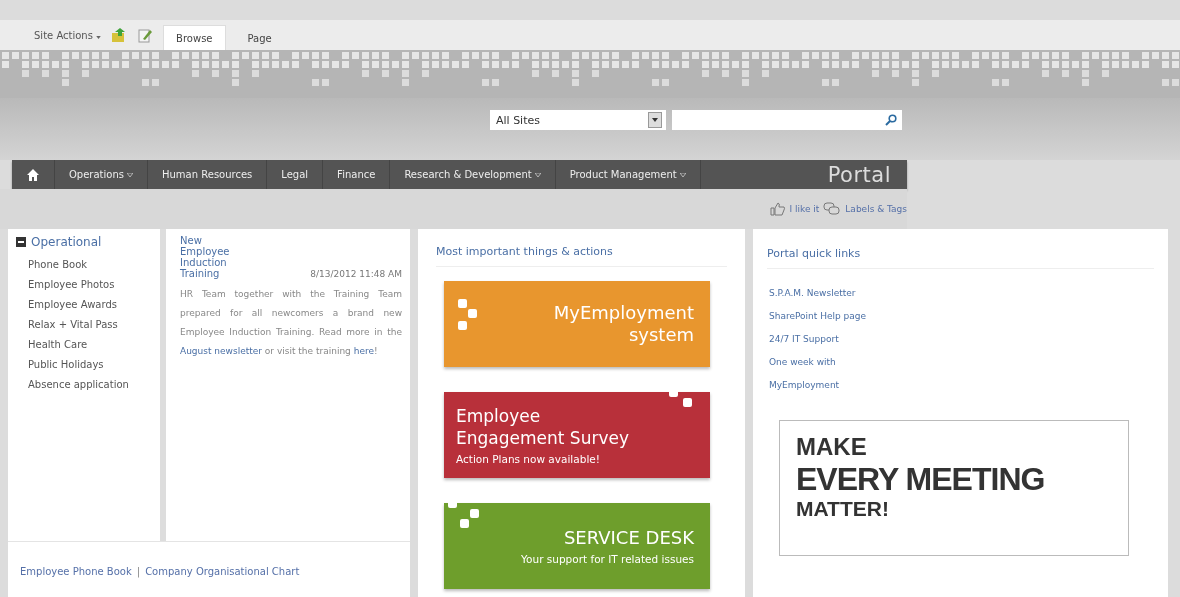  I want to click on tile-subtitle: Action Plans now available!, so click(528, 459).